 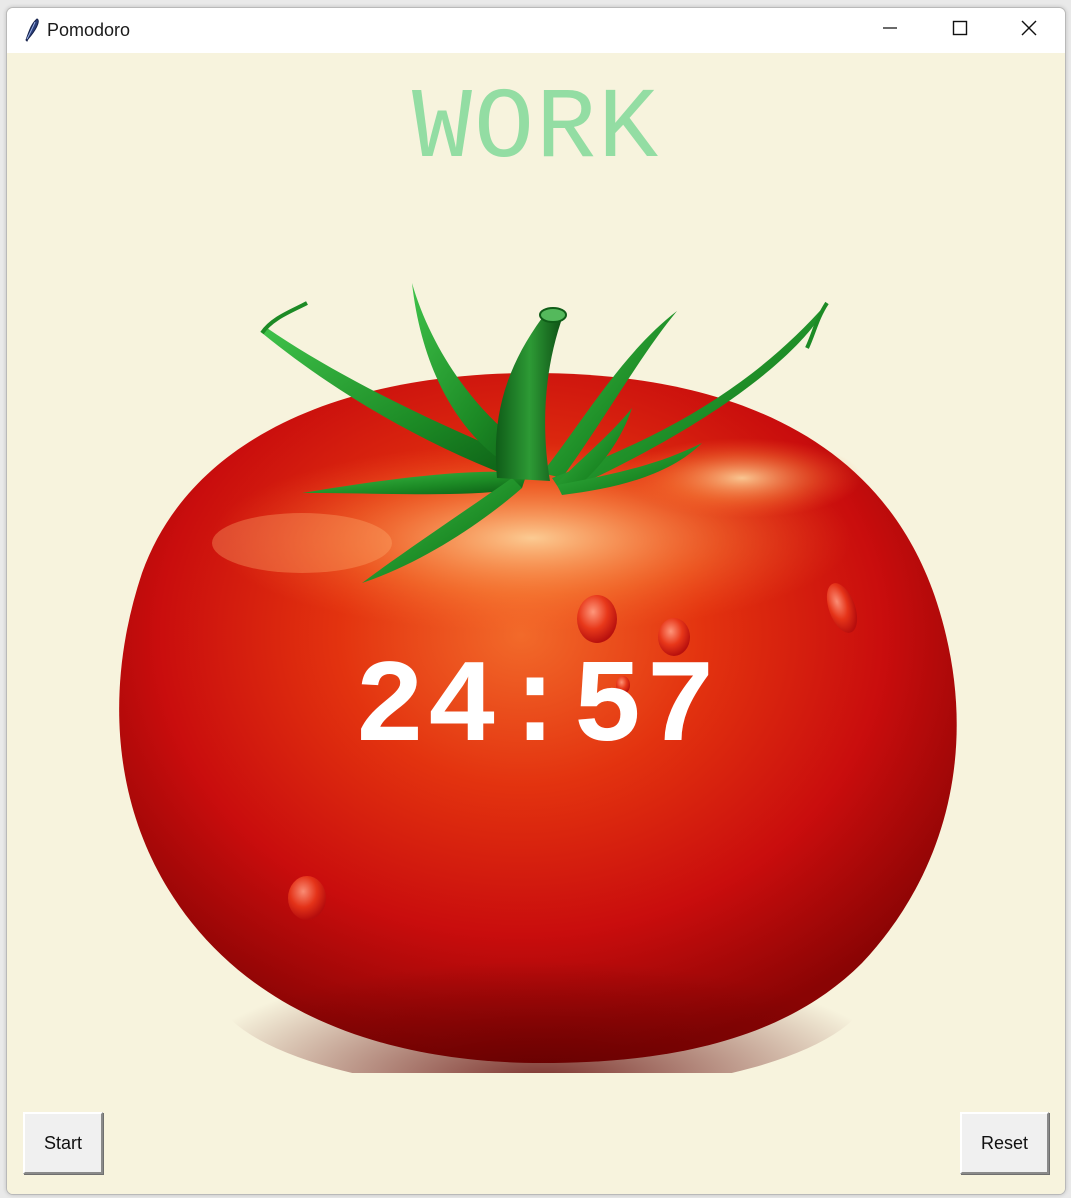 What do you see at coordinates (1004, 1143) in the screenshot?
I see `reset-button: Reset` at bounding box center [1004, 1143].